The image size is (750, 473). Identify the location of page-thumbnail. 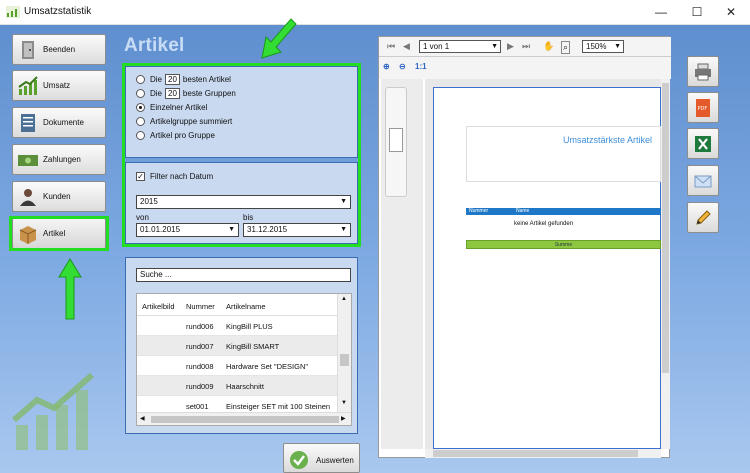
(396, 140).